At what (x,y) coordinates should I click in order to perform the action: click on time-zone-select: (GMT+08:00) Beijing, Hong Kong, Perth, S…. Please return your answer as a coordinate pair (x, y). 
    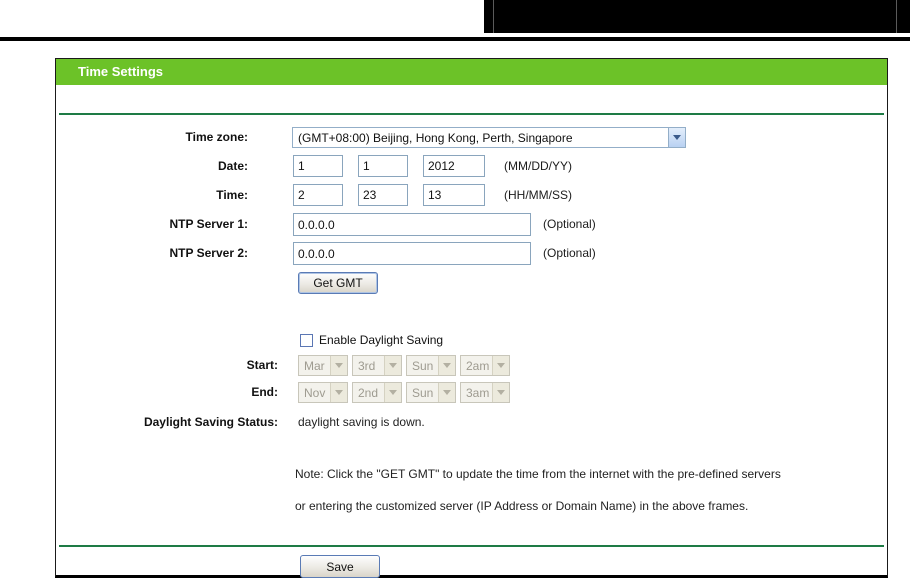
    Looking at the image, I should click on (489, 137).